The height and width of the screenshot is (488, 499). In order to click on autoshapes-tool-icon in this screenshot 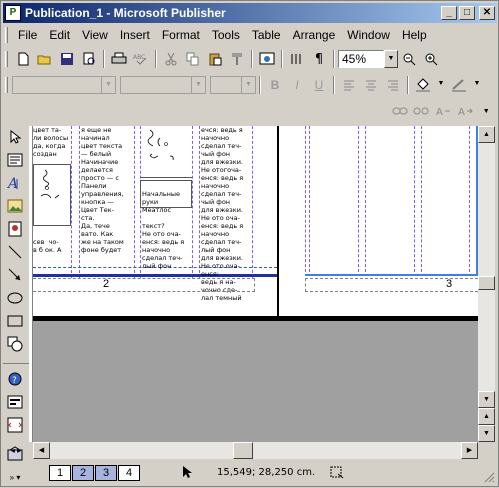, I will do `click(15, 344)`.